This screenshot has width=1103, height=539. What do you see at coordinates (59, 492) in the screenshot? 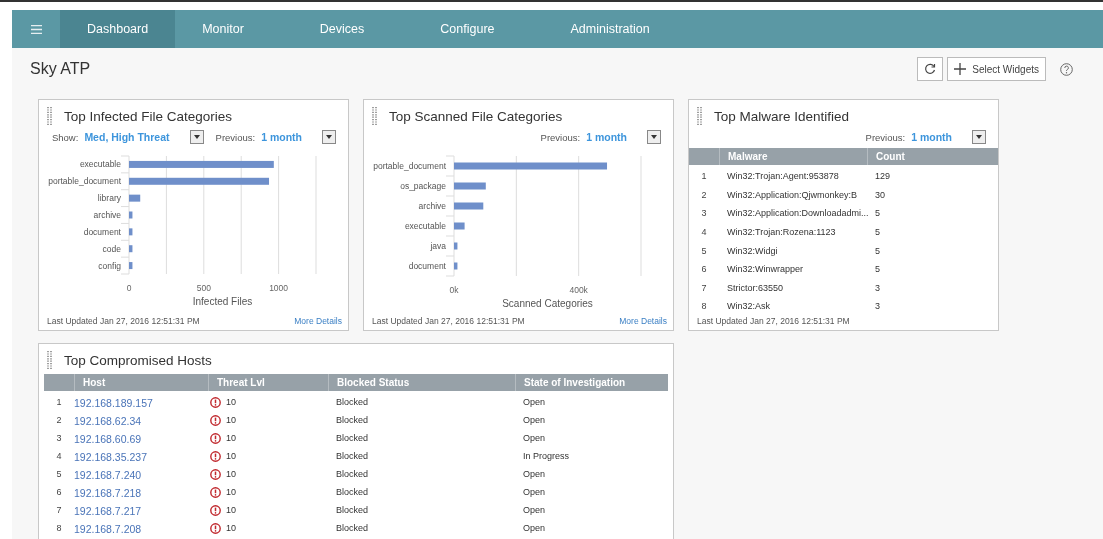
I see `row-number: 6` at bounding box center [59, 492].